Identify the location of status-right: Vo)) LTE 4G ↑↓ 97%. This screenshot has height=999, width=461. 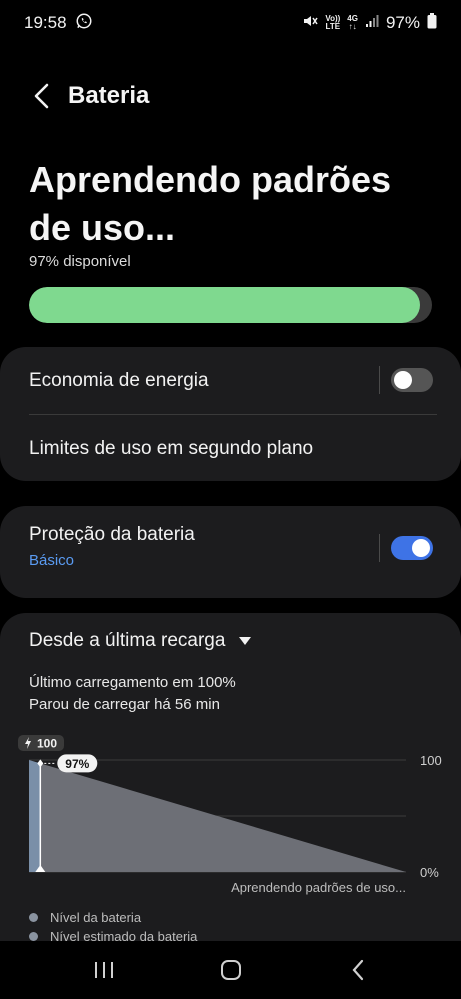
(369, 23).